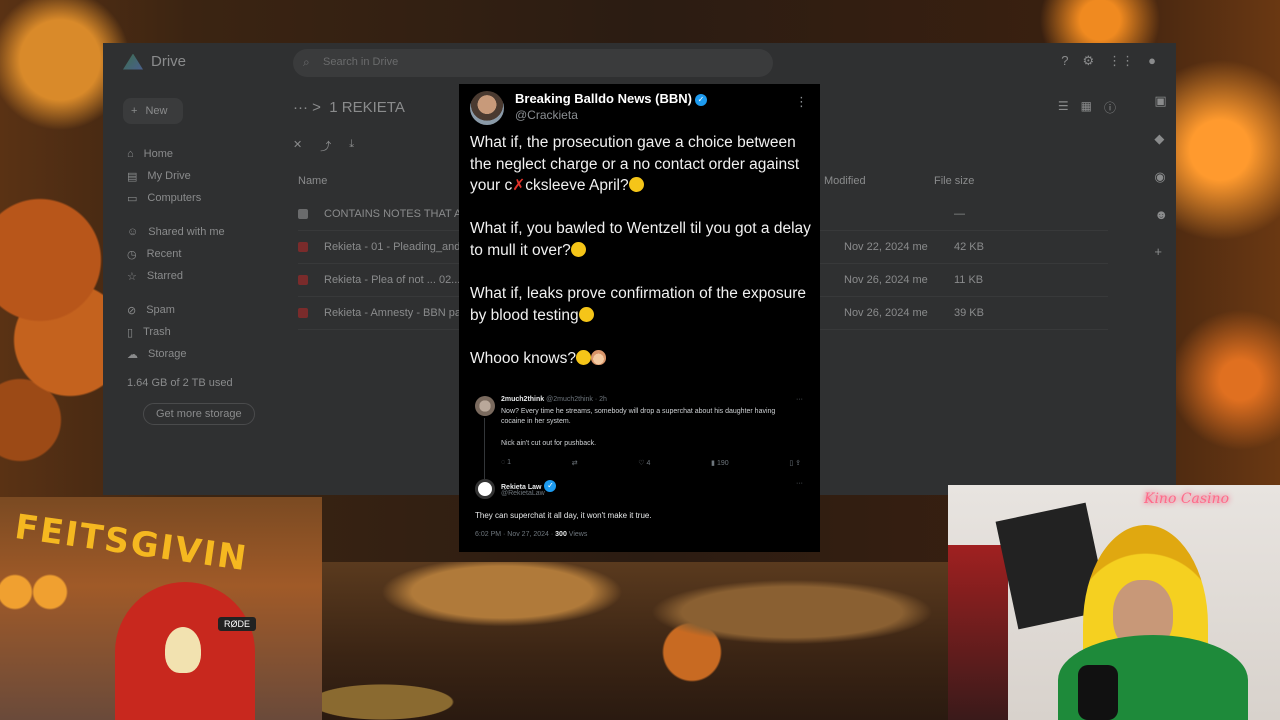 This screenshot has width=1280, height=720. What do you see at coordinates (1161, 101) in the screenshot?
I see `calendar-icon: ▣` at bounding box center [1161, 101].